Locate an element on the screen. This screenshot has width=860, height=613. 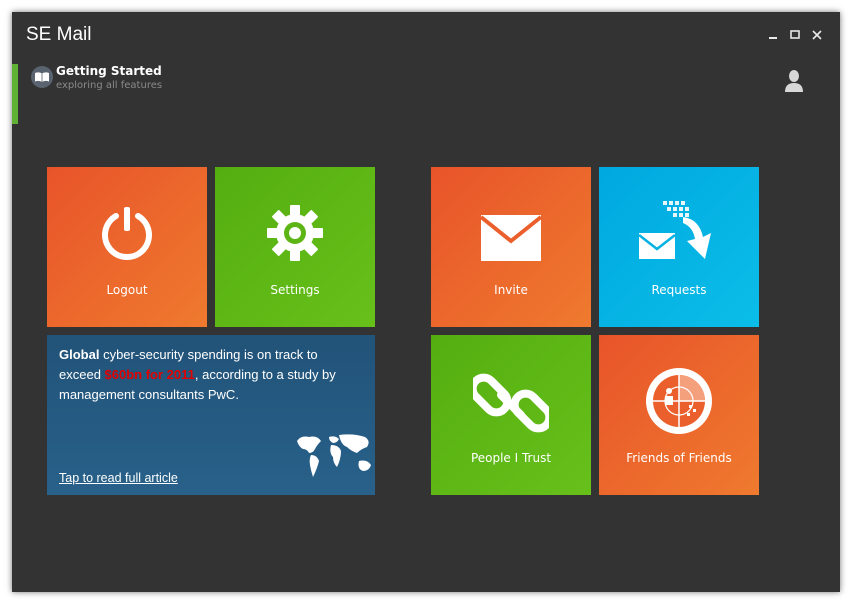
incoming-mail-icon is located at coordinates (679, 232).